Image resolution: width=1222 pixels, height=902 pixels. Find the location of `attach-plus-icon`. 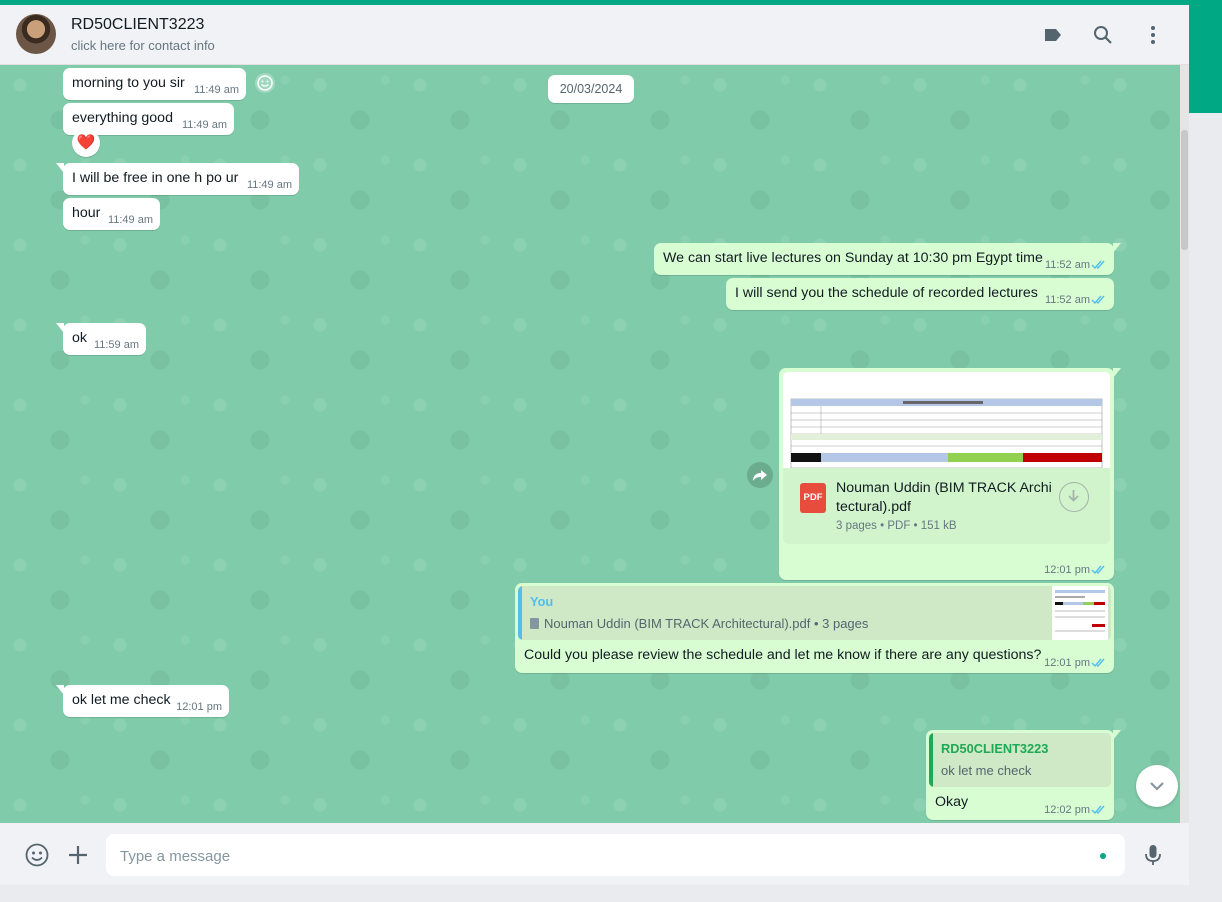

attach-plus-icon is located at coordinates (78, 855).